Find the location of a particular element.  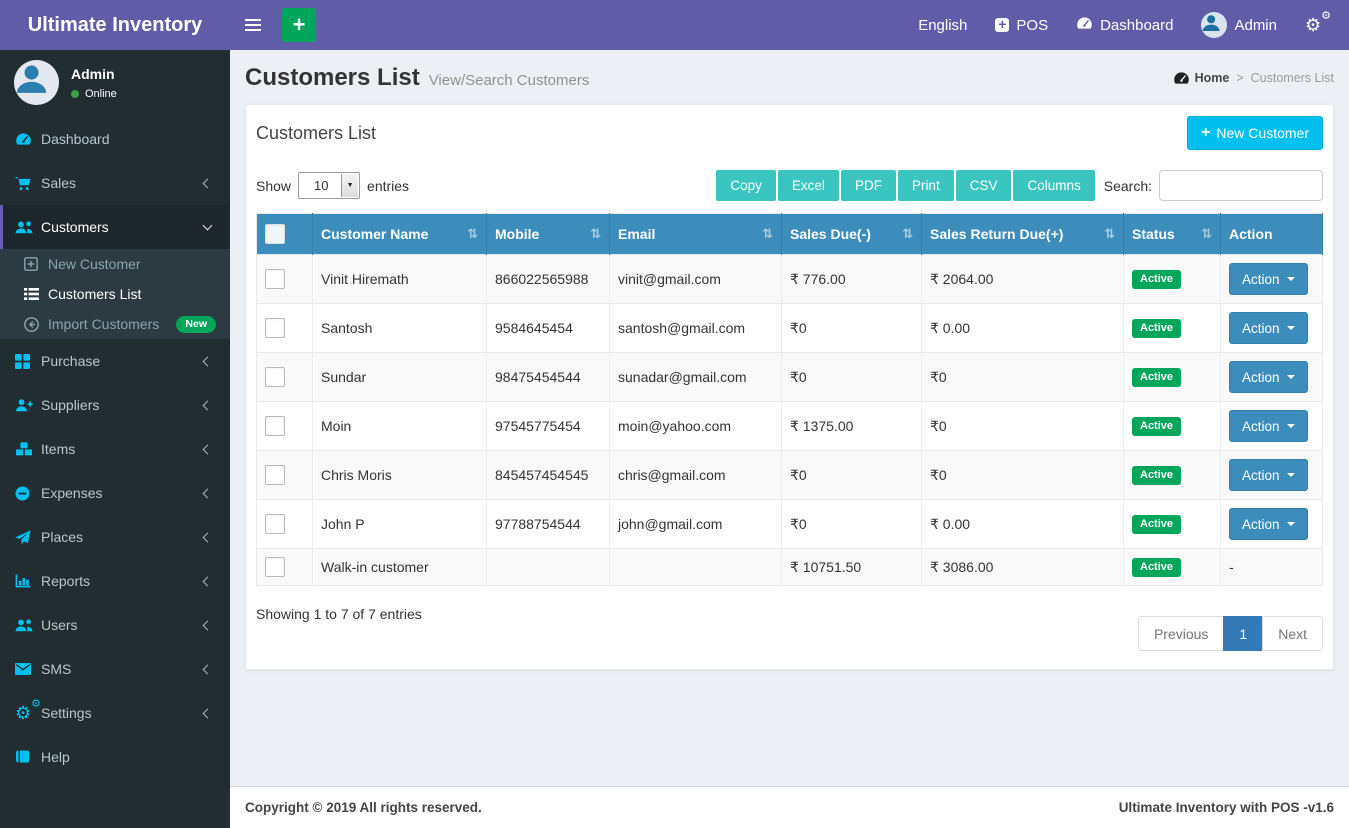

column-header-sales-return-due-: Sales Return Due(+) ⇅ is located at coordinates (1022, 234).